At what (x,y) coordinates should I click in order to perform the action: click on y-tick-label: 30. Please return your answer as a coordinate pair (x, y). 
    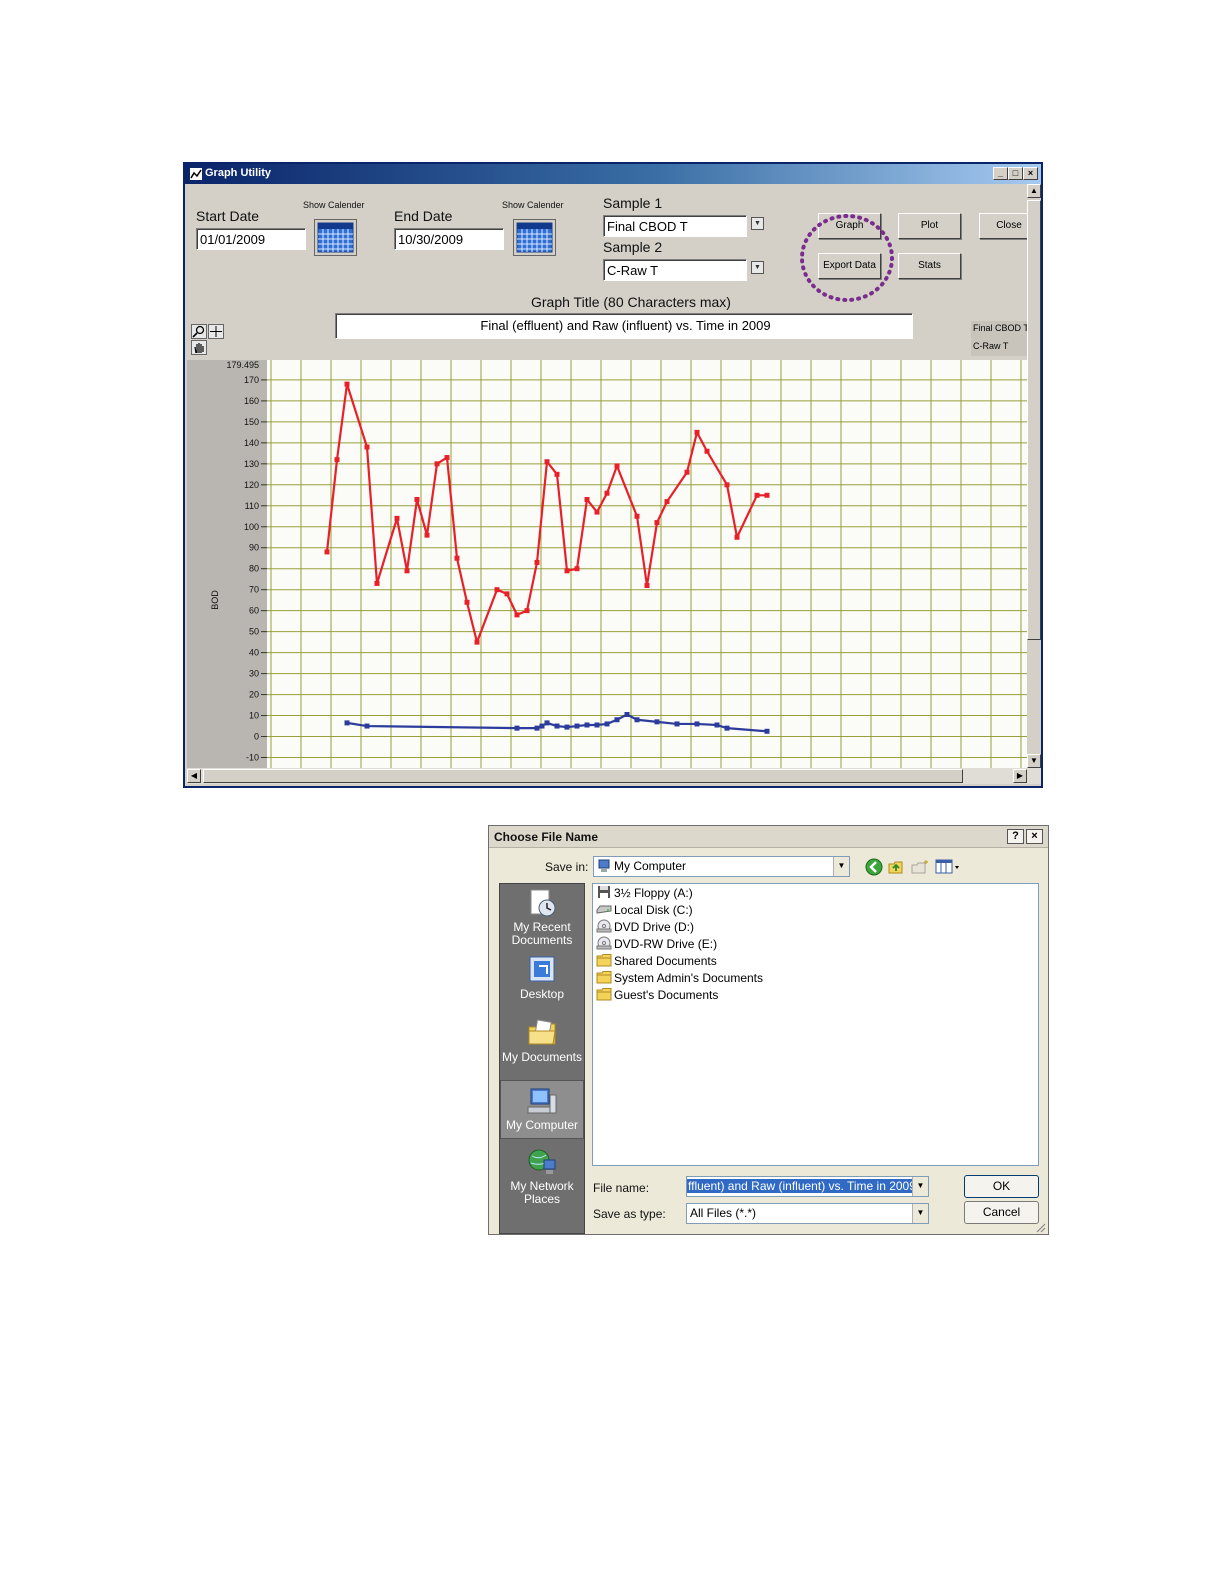
    Looking at the image, I should click on (254, 674).